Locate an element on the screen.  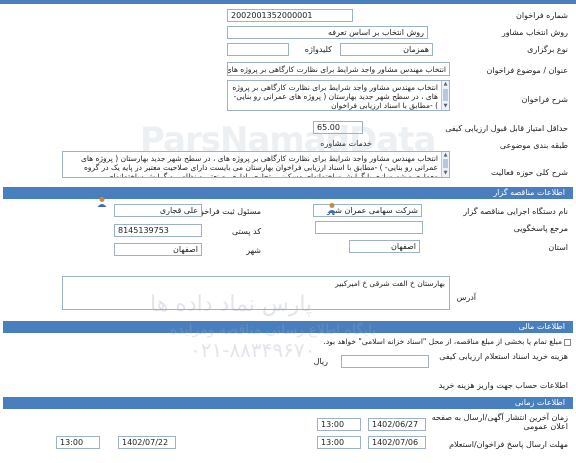
deadline-date-field: 1402/07/06 is located at coordinates (397, 442).